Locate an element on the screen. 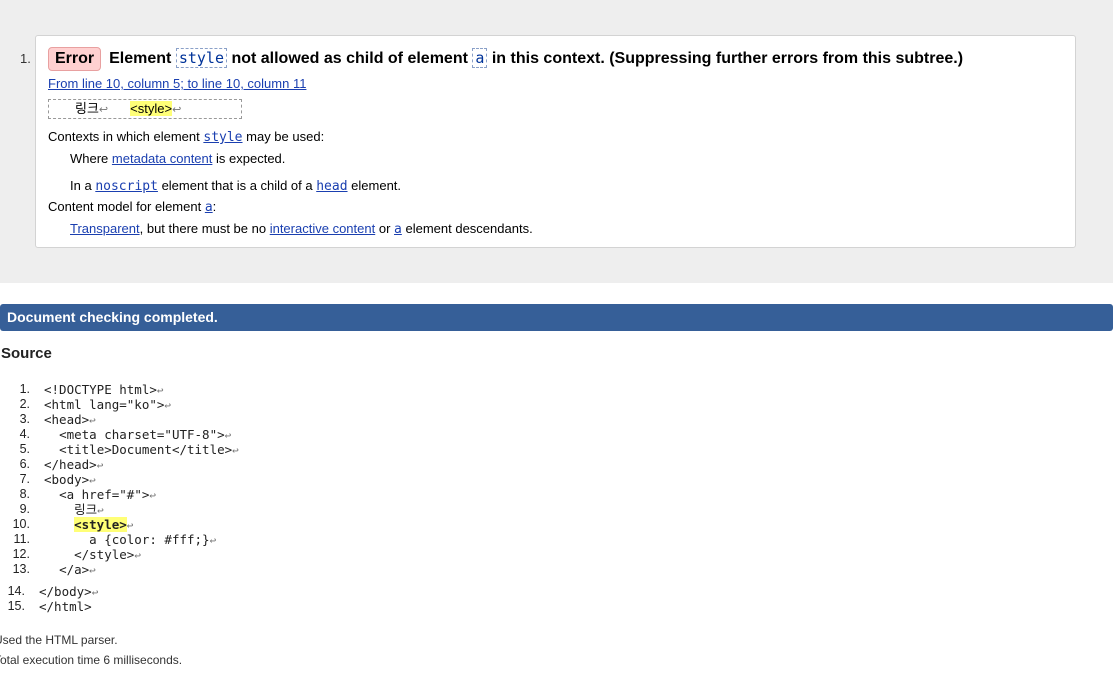  contexts-label-post: may be used: is located at coordinates (285, 136).